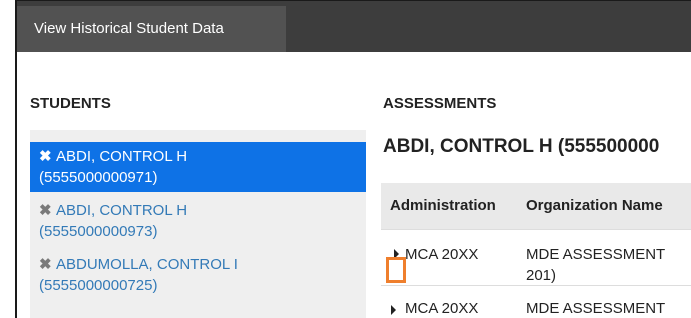 Image resolution: width=691 pixels, height=318 pixels. I want to click on student-item-2: ✖ ABDI, CONTROL H (5555000000973), so click(198, 221).